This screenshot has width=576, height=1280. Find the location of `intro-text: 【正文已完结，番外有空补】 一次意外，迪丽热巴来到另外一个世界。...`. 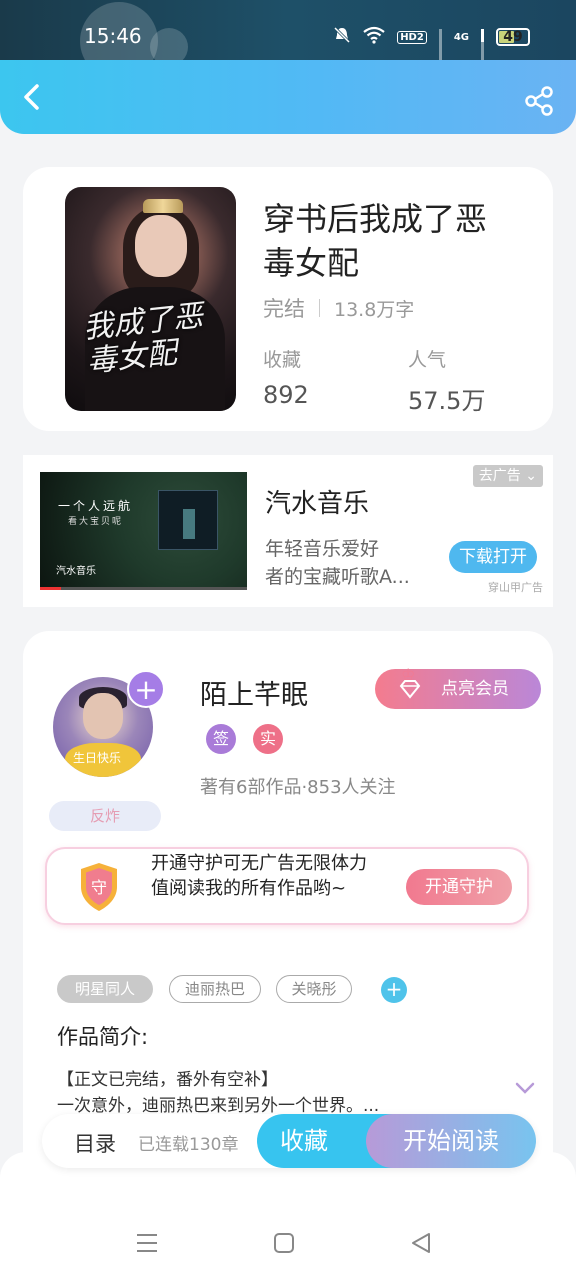

intro-text: 【正文已完结，番外有空补】 一次意外，迪丽热巴来到另外一个世界。... is located at coordinates (218, 1093).